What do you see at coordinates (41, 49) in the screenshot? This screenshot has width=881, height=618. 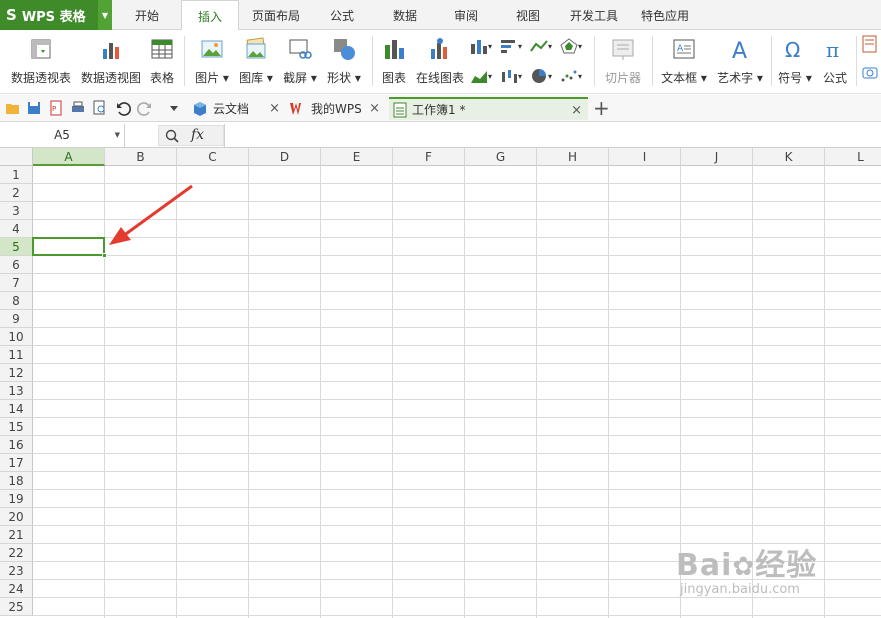 I see `pivot-table-icon` at bounding box center [41, 49].